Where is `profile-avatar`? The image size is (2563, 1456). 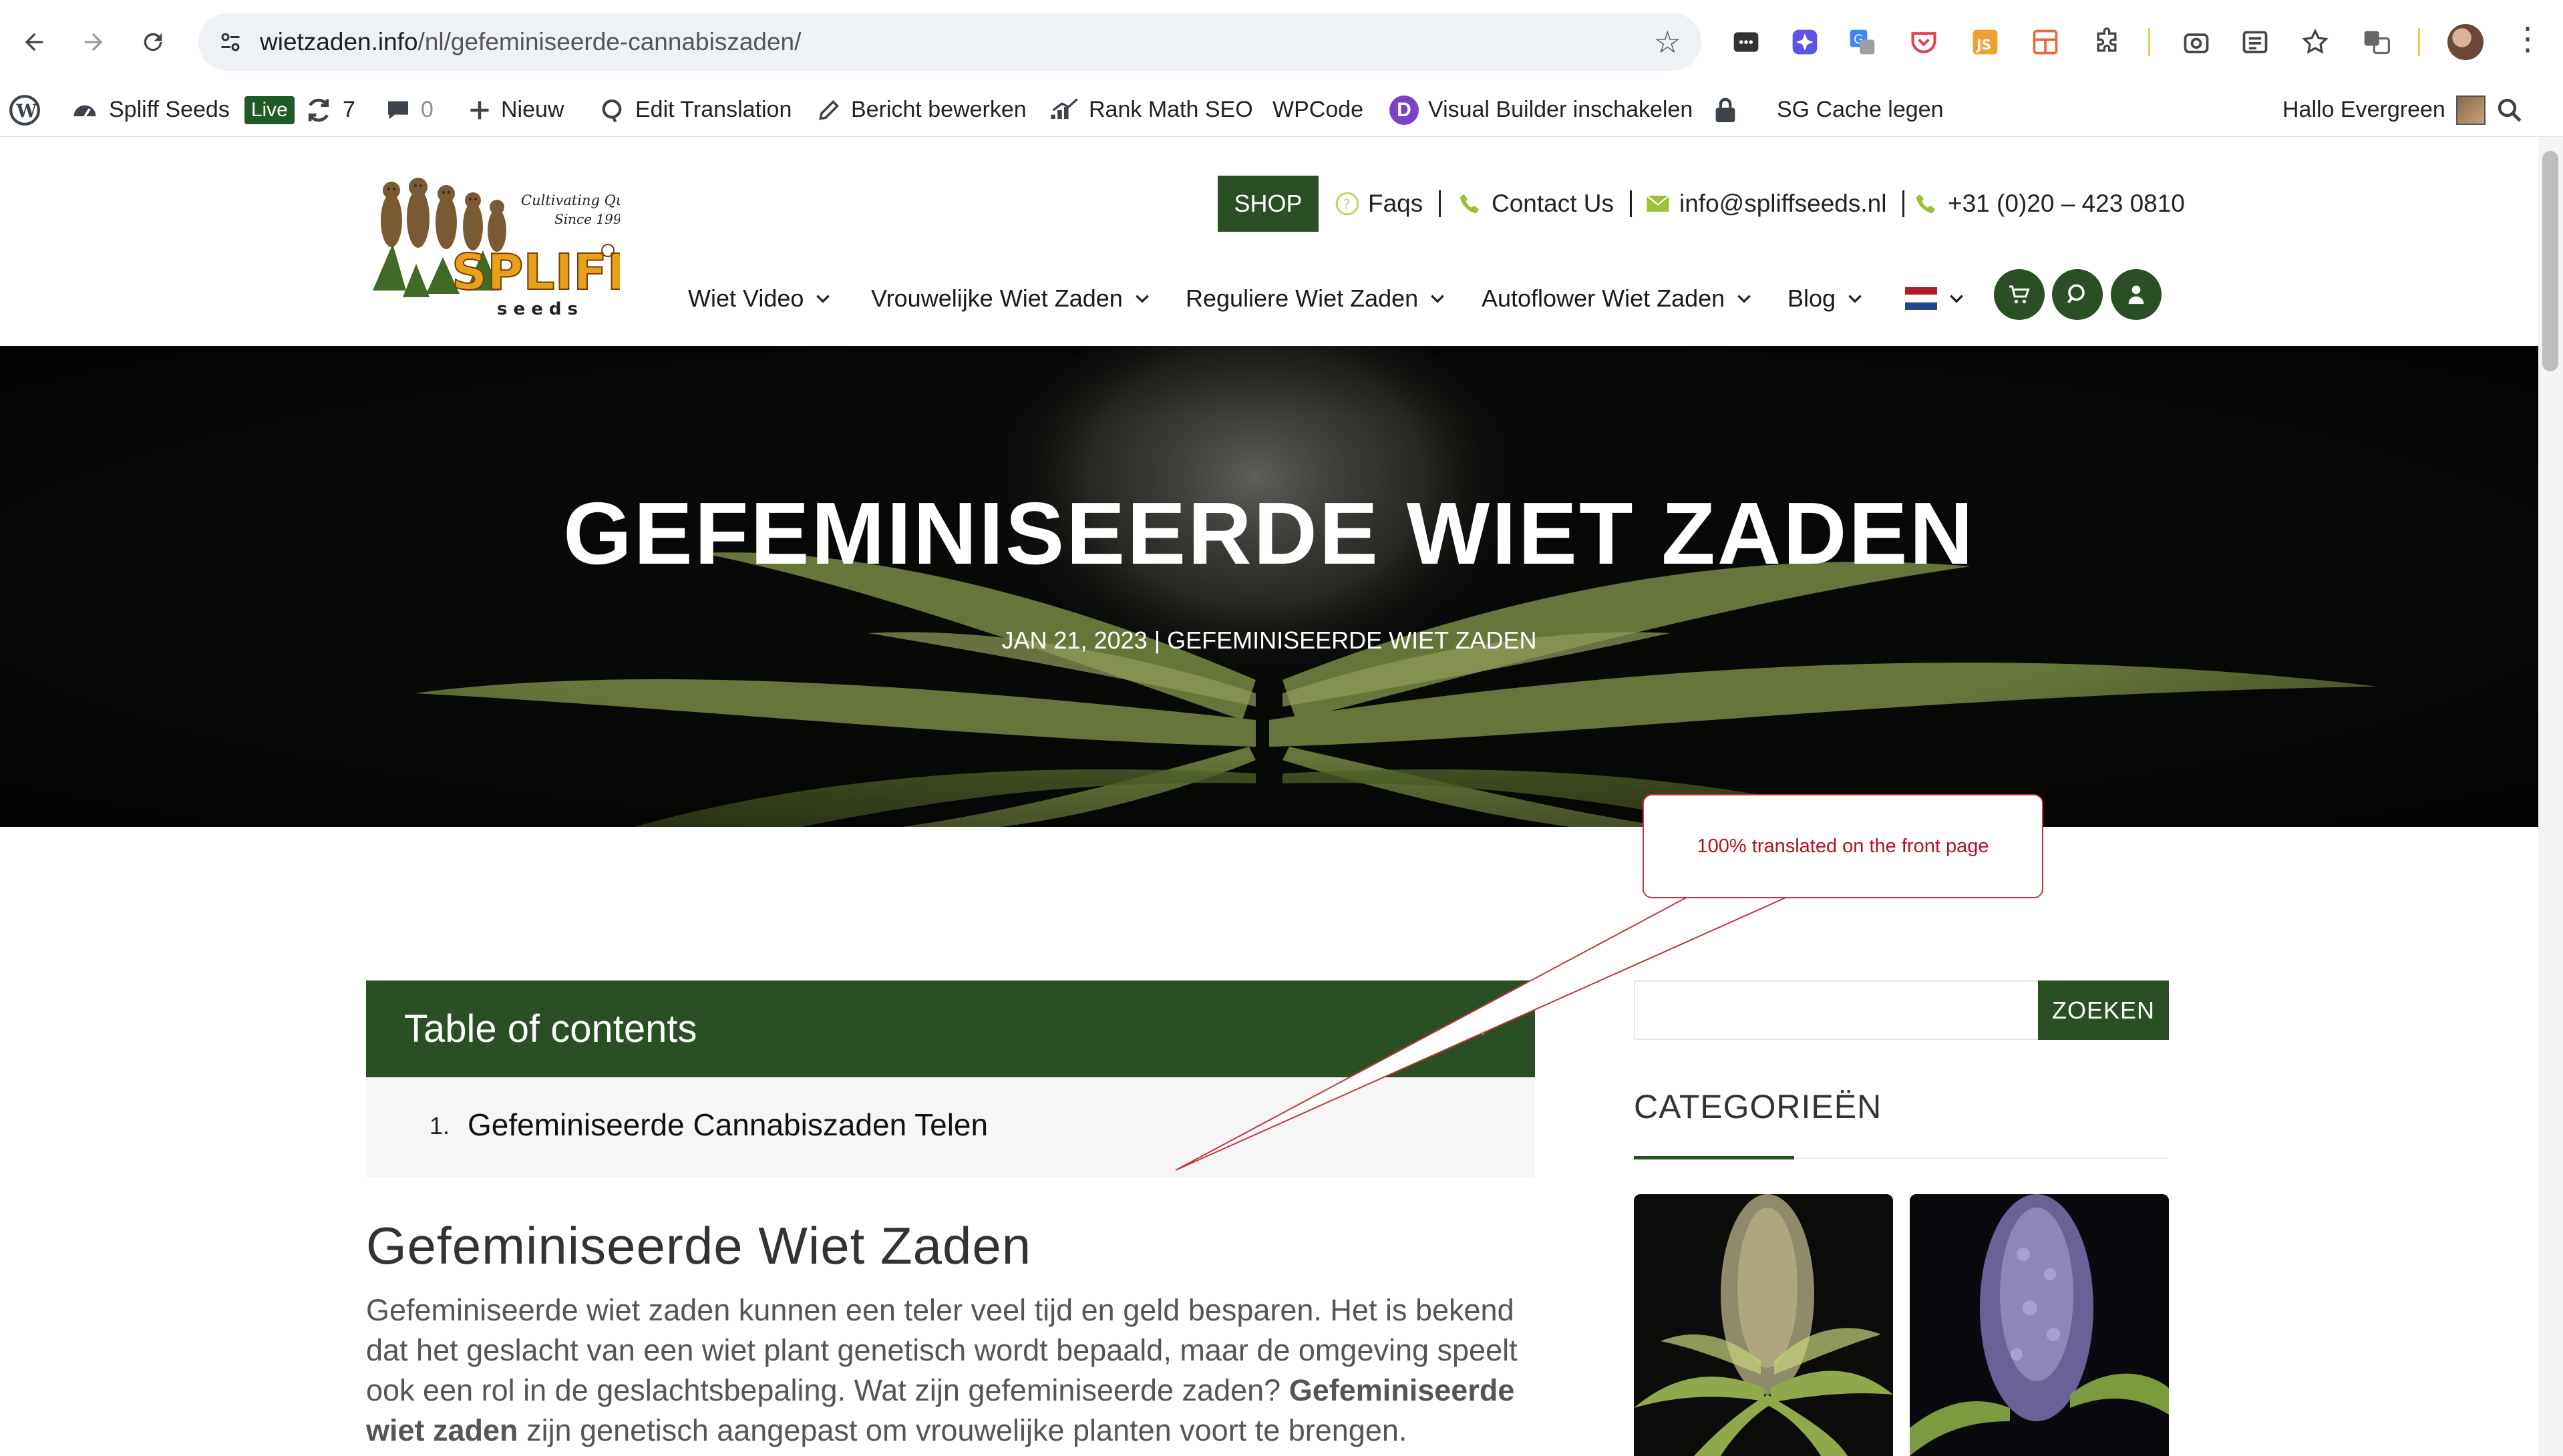
profile-avatar is located at coordinates (2465, 42).